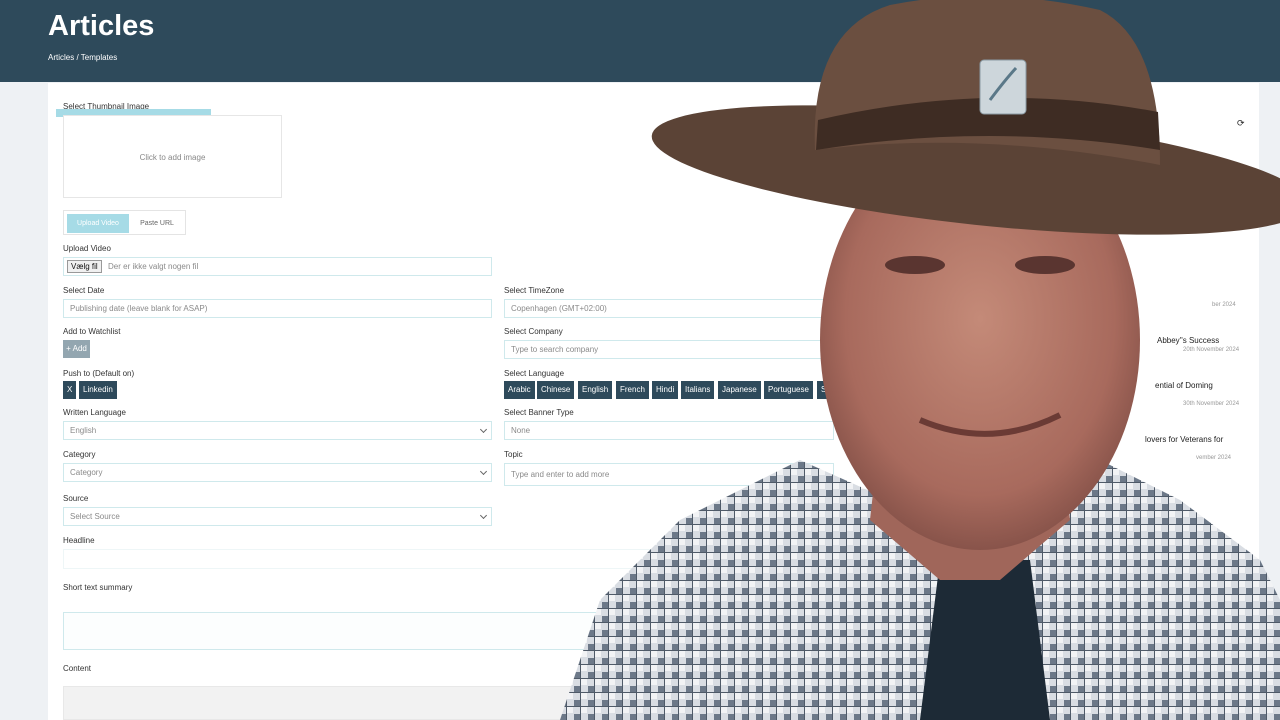 Image resolution: width=1280 pixels, height=720 pixels. What do you see at coordinates (277, 266) in the screenshot?
I see `upload-video-field: Der er ikke valgt nogen fil` at bounding box center [277, 266].